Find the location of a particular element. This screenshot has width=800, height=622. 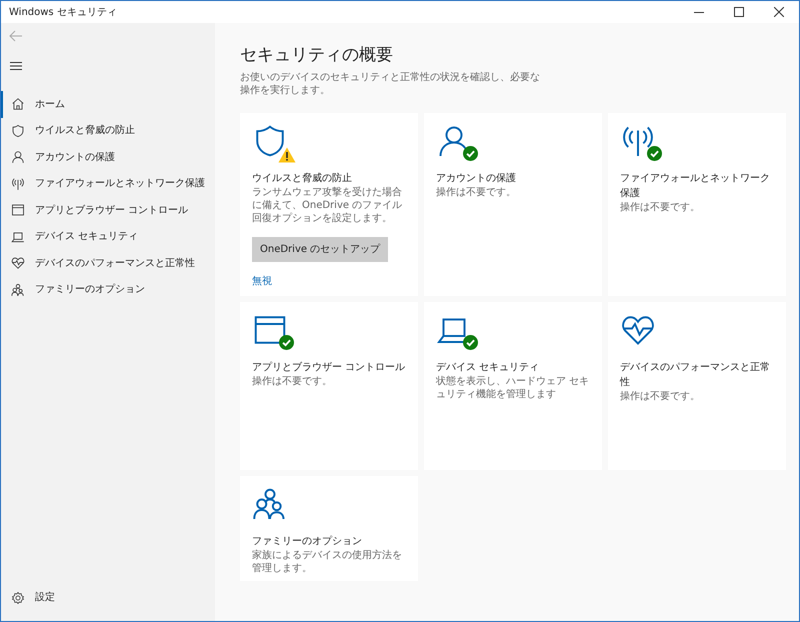

tile-description: ランサムウェア攻撃を受けた場合に備えて、OneDrive のファイル回復オプションを設定します。 is located at coordinates (328, 206).